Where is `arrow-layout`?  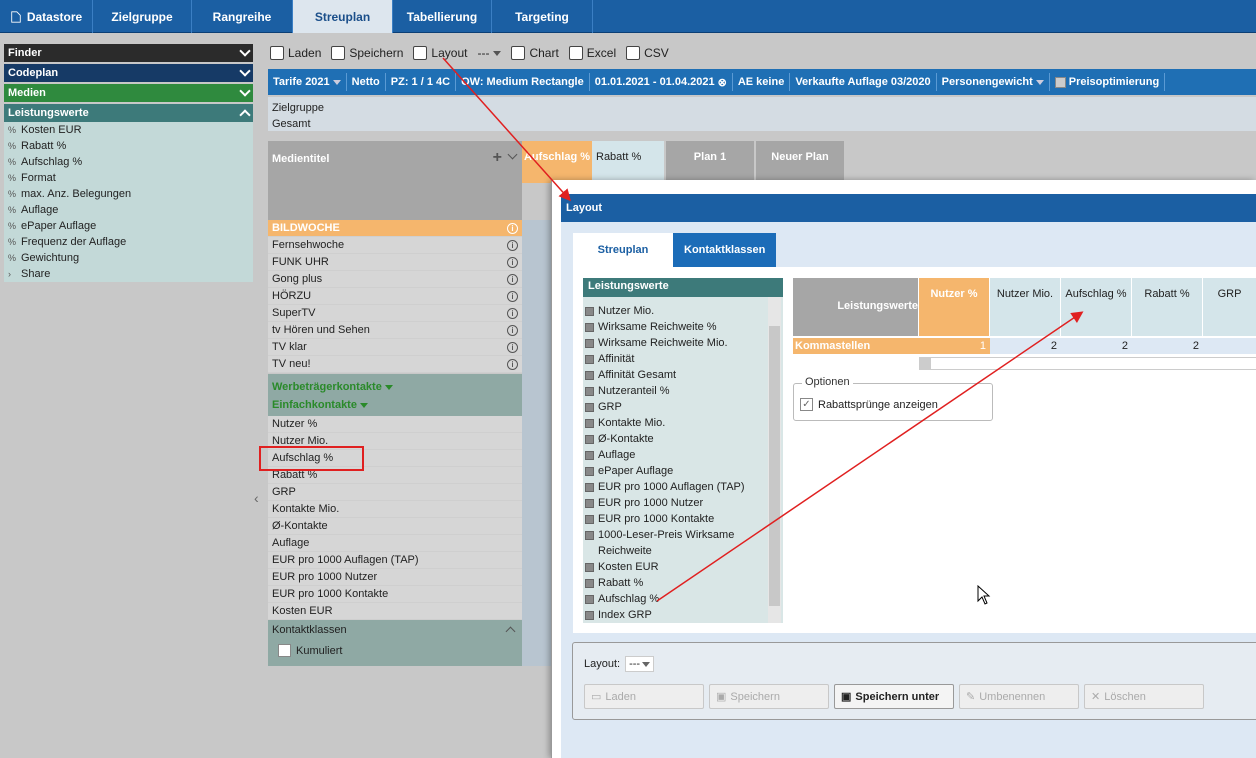
arrow-layout is located at coordinates (506, 129).